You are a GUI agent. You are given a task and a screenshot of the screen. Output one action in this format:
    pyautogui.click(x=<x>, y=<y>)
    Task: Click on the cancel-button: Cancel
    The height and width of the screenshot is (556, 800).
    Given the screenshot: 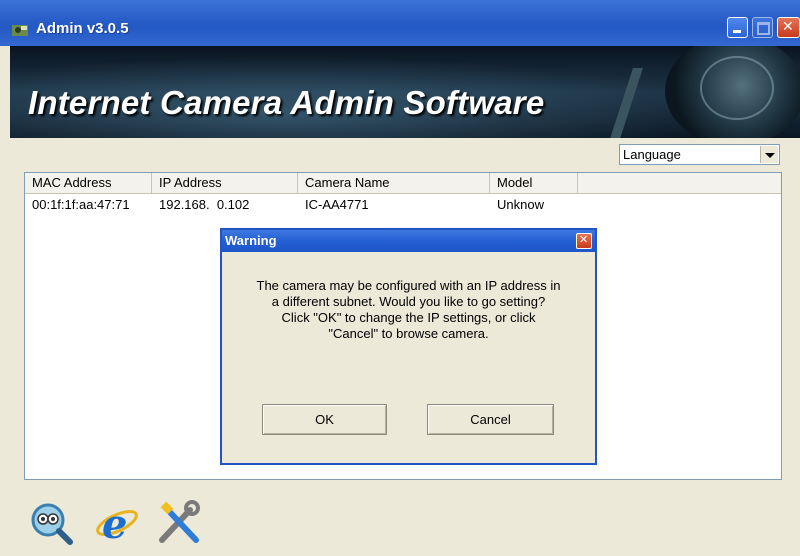 What is the action you would take?
    pyautogui.click(x=490, y=419)
    